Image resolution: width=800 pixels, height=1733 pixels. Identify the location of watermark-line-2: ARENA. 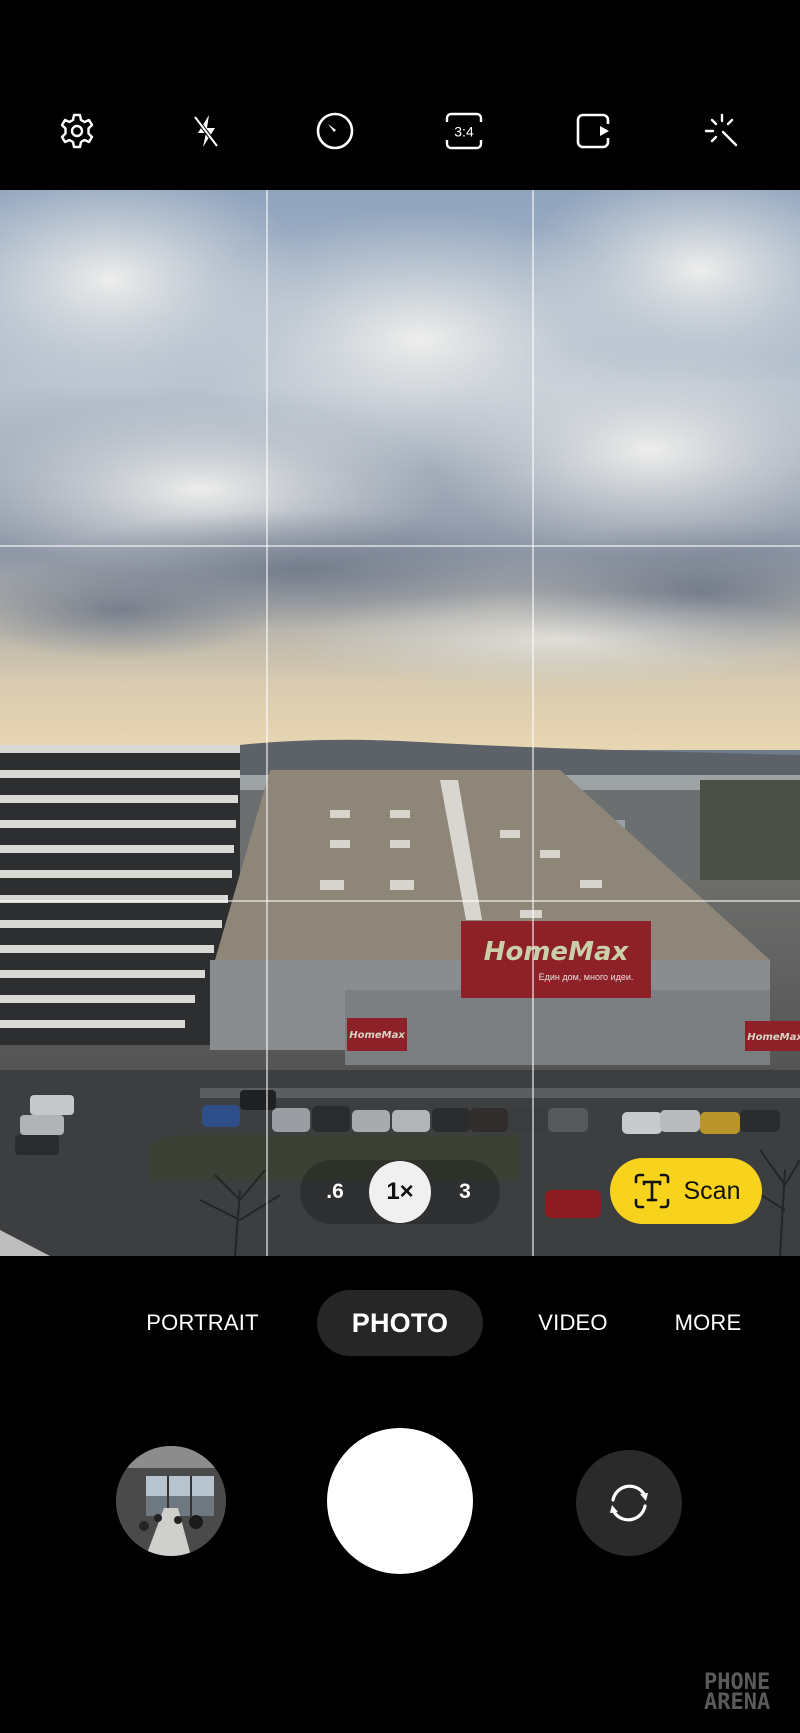
(737, 1702).